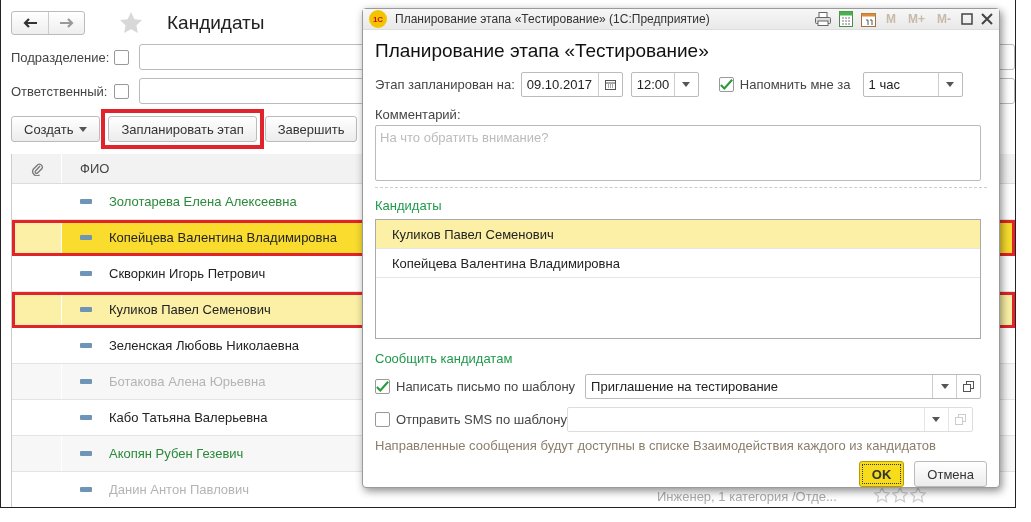 This screenshot has width=1031, height=522. Describe the element at coordinates (481, 419) in the screenshot. I see `checkbox-label: Отправить SMS по шаблону` at that location.